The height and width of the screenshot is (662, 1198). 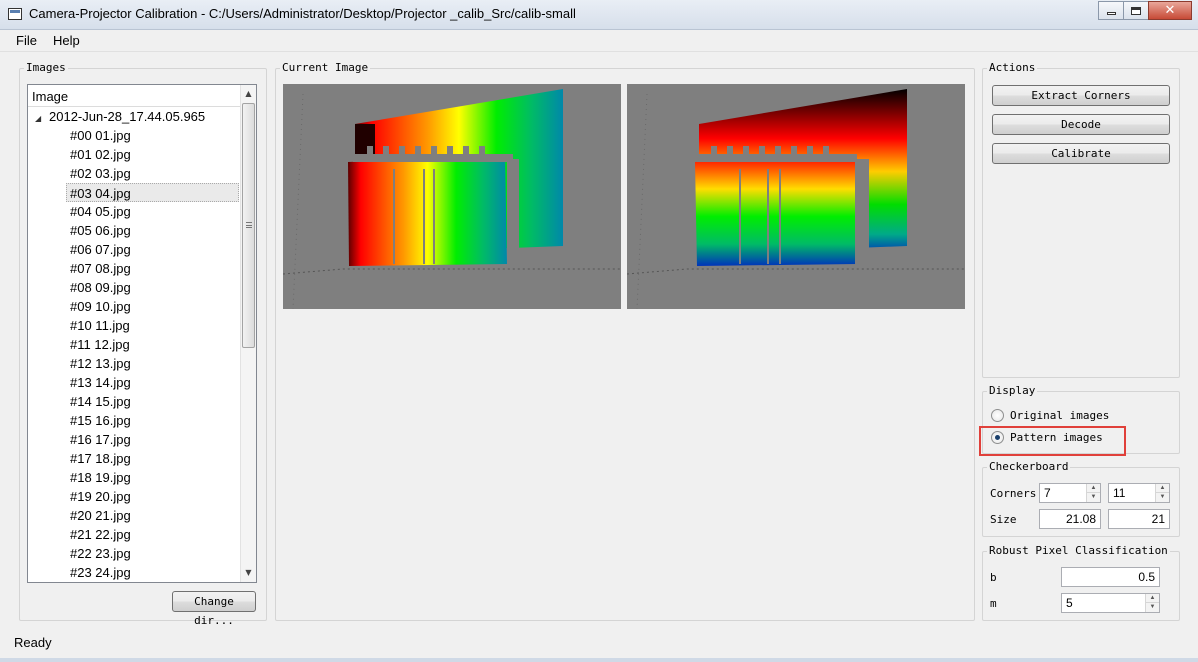 I want to click on tree-item: #04 05.jpg, so click(x=133, y=211).